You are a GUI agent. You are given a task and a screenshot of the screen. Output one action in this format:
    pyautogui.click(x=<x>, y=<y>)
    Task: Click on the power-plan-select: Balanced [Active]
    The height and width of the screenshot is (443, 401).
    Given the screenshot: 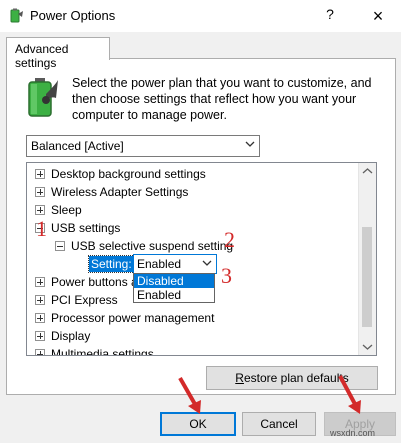 What is the action you would take?
    pyautogui.click(x=143, y=146)
    